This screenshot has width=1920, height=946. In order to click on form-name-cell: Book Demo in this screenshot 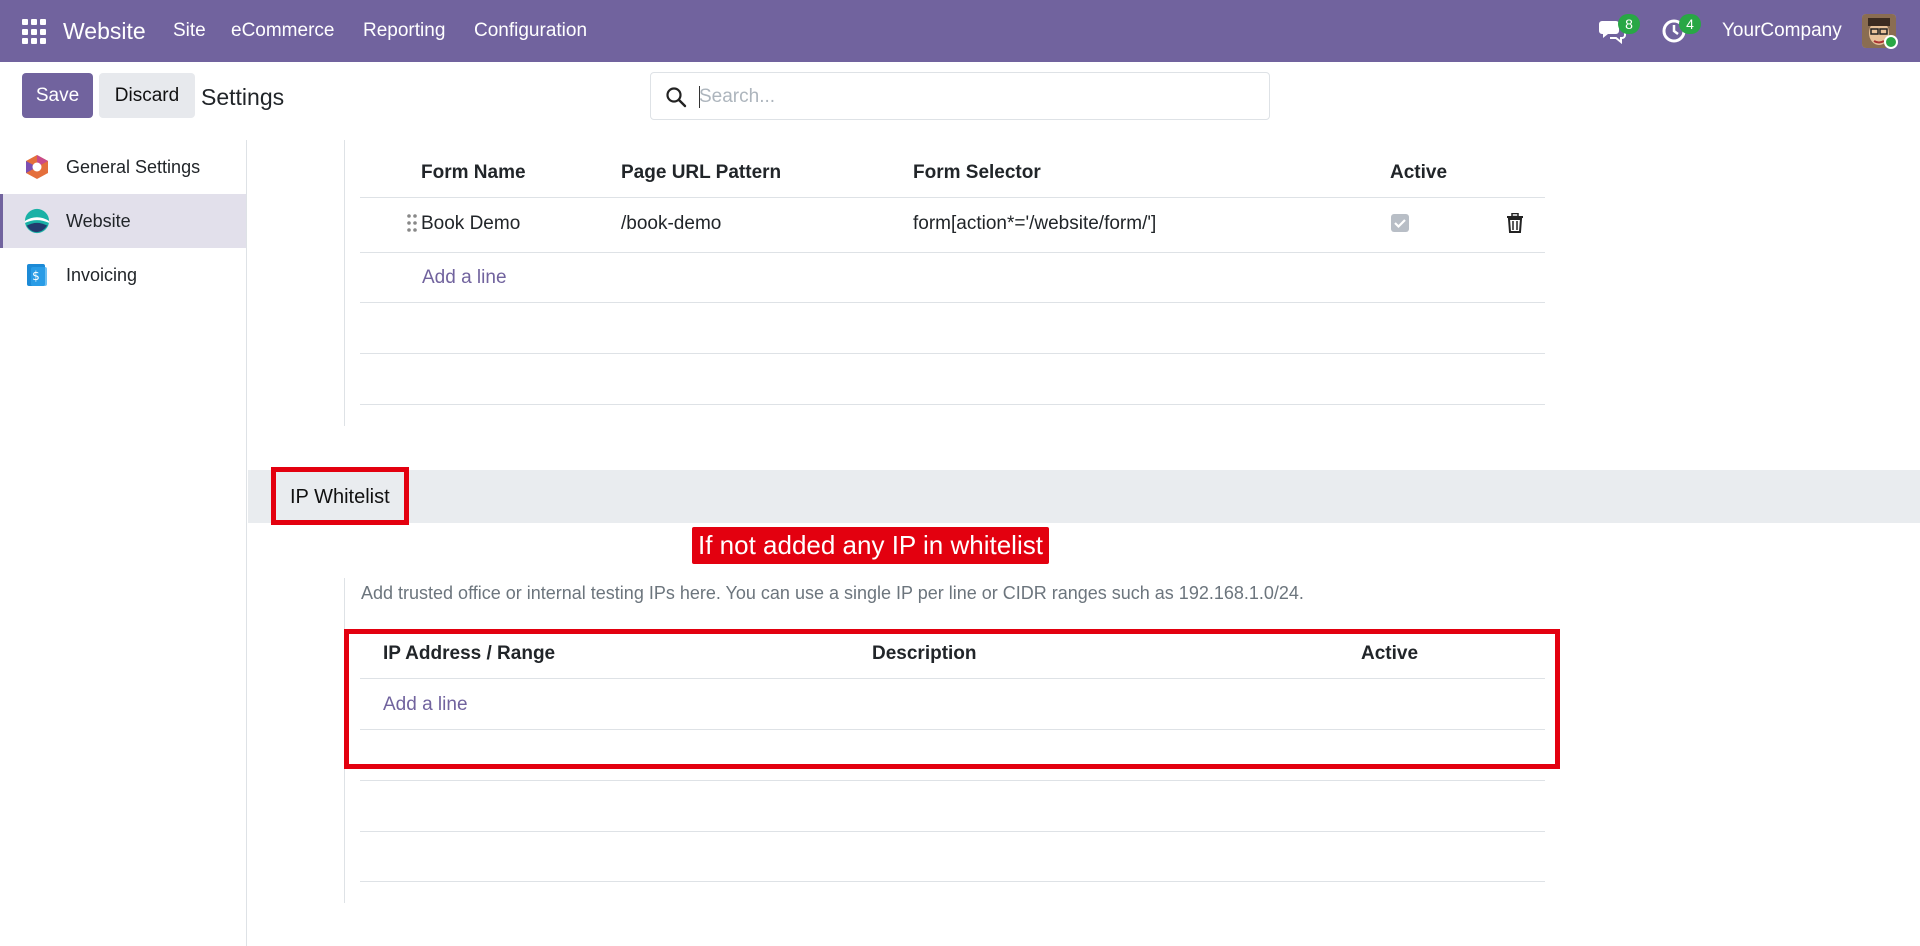, I will do `click(470, 224)`.